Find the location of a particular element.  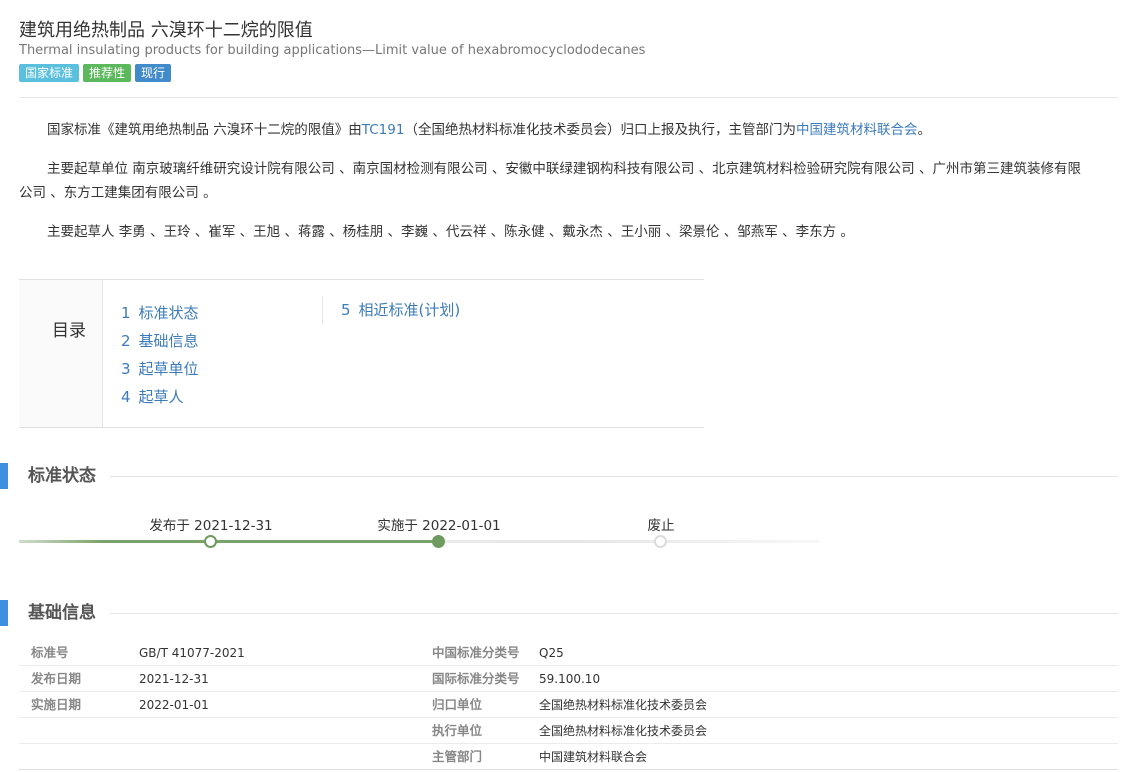

toc-num: 5 is located at coordinates (346, 310).